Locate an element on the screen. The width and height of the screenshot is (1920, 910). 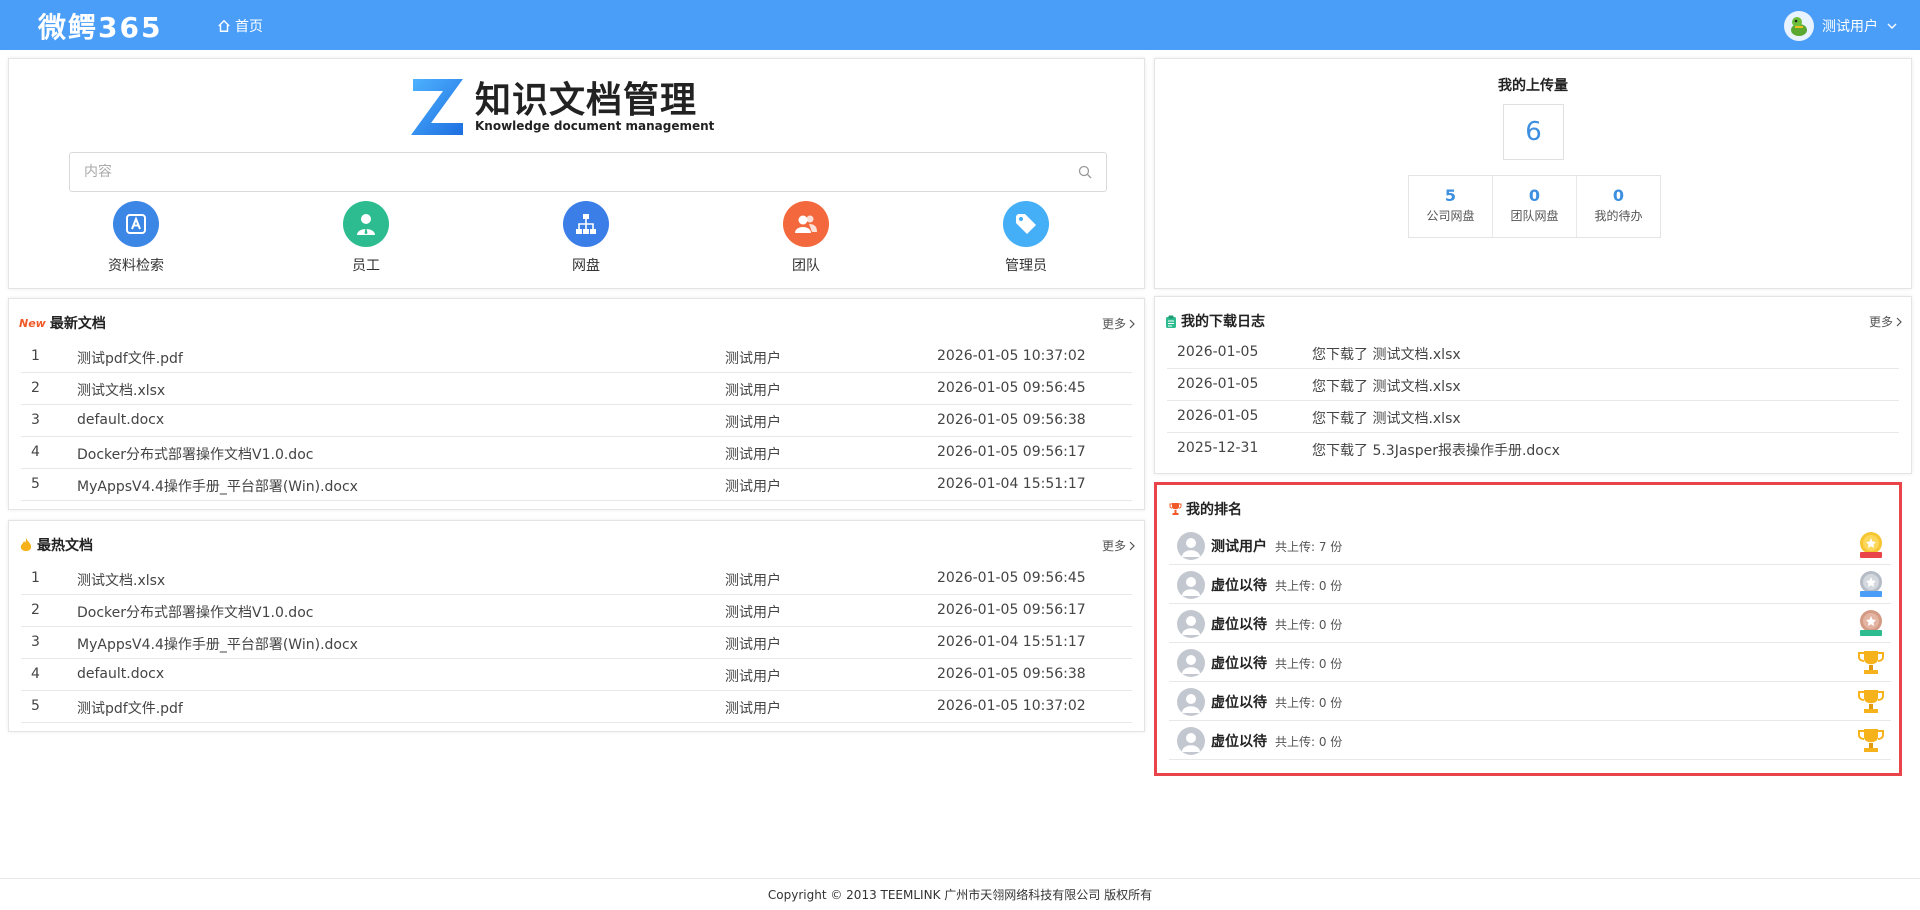
hot-docs-more-link: 更多 is located at coordinates (1119, 545).